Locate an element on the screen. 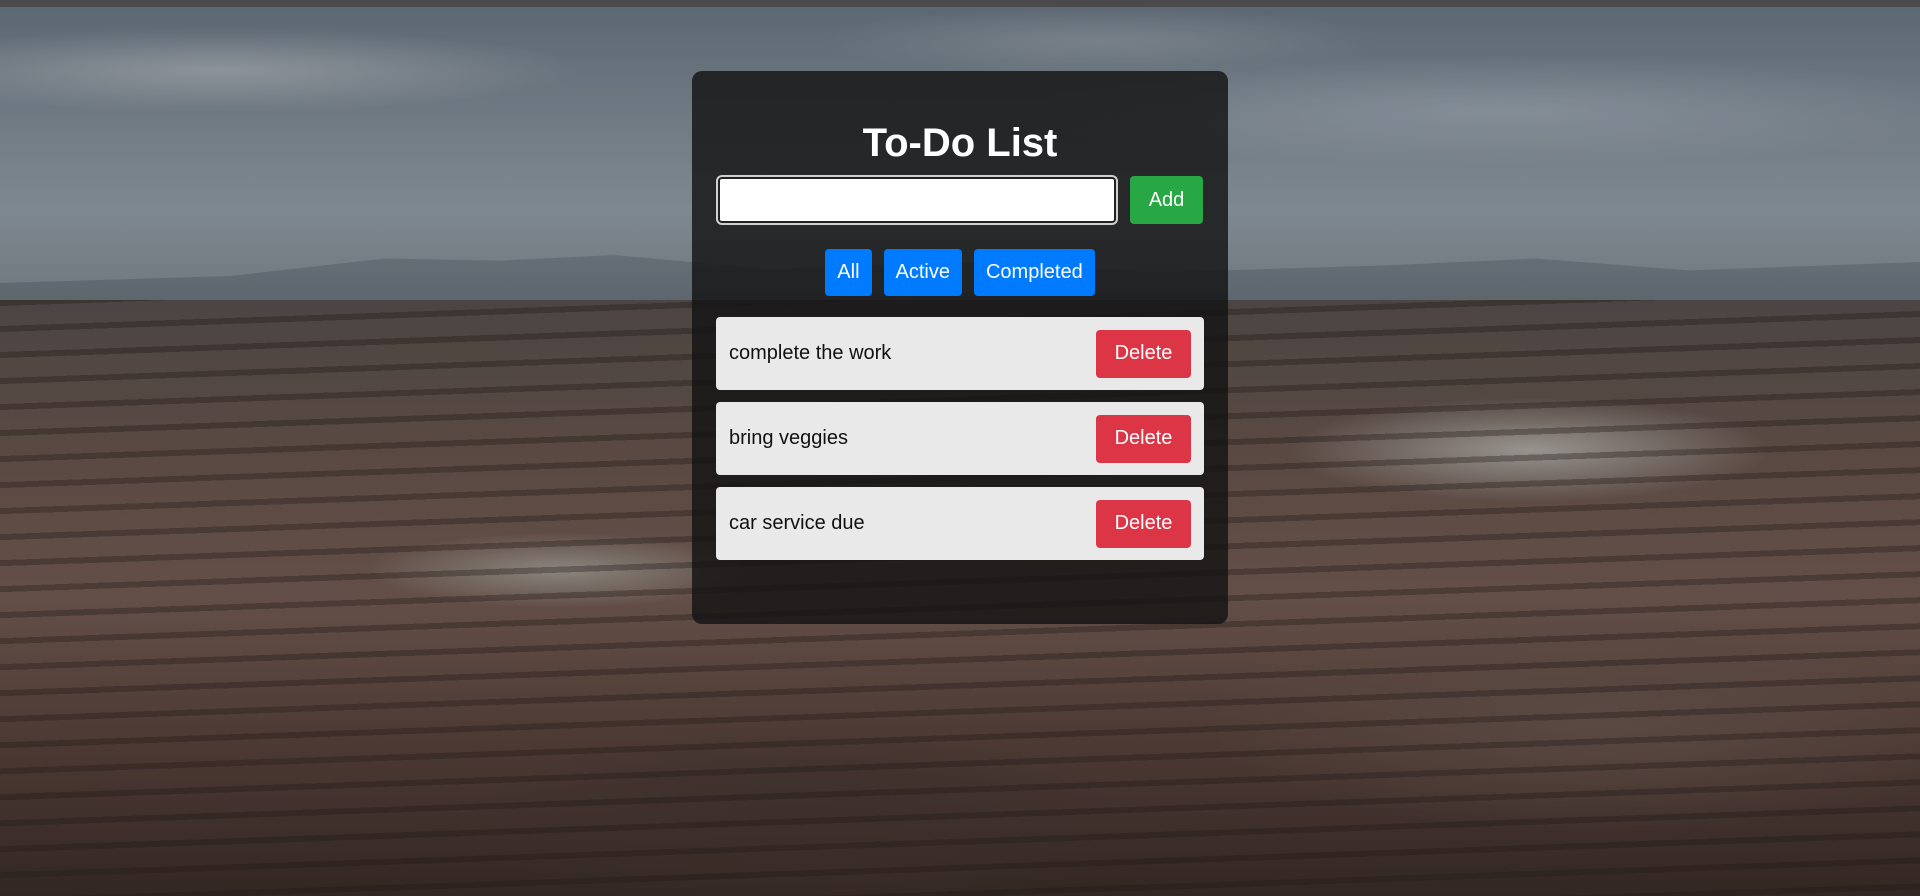 This screenshot has height=896, width=1920. page-title: To-Do List is located at coordinates (960, 143).